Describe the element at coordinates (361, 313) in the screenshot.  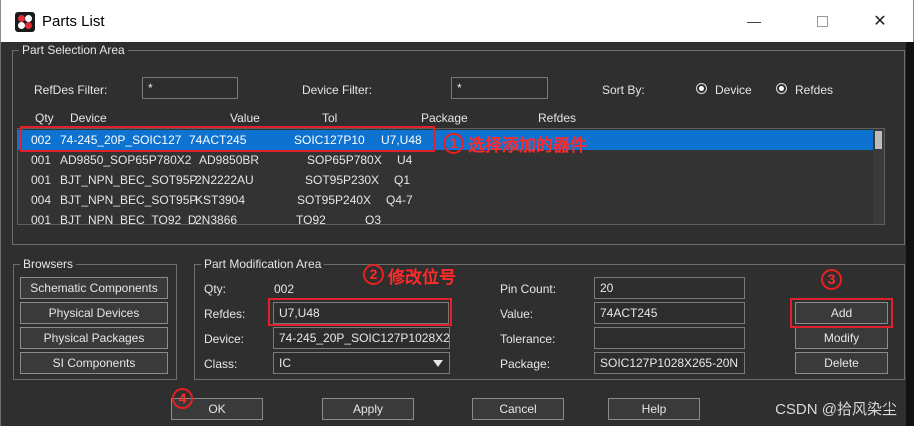
I see `refdes-input: U7,U48` at that location.